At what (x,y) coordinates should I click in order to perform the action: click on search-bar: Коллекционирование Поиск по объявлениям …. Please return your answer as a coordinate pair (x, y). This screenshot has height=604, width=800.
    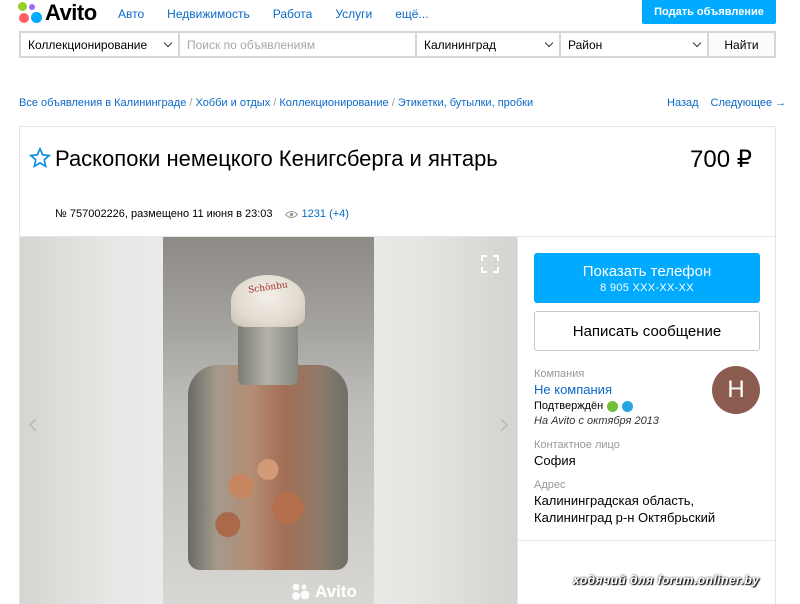
    Looking at the image, I should click on (397, 44).